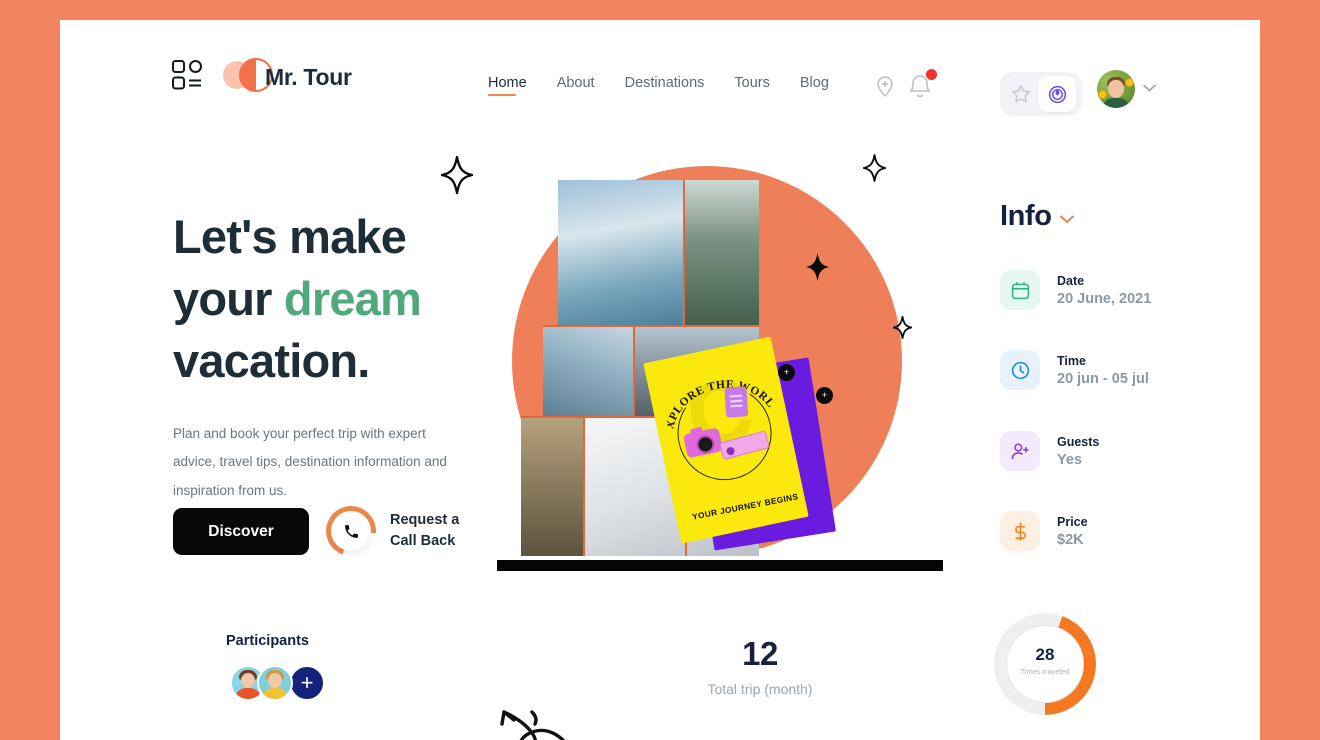 This screenshot has height=740, width=1320. What do you see at coordinates (744, 445) in the screenshot?
I see `ticket-icon` at bounding box center [744, 445].